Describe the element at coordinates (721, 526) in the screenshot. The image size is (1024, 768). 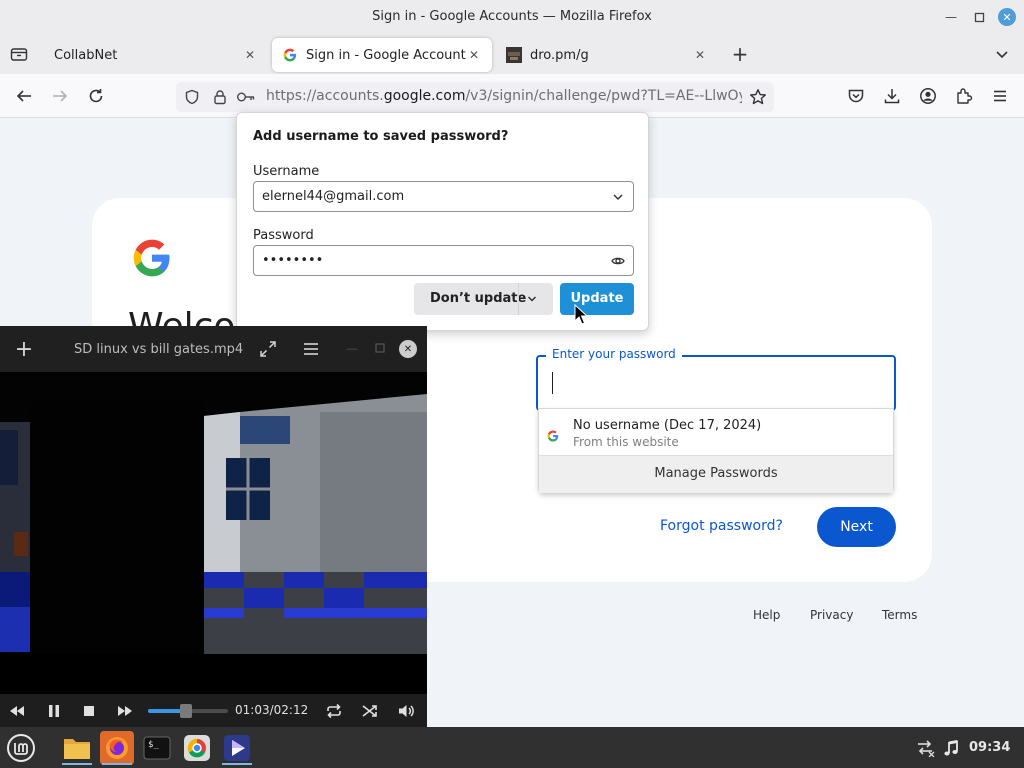
I see `forgot-password-link: Forgot password?` at that location.